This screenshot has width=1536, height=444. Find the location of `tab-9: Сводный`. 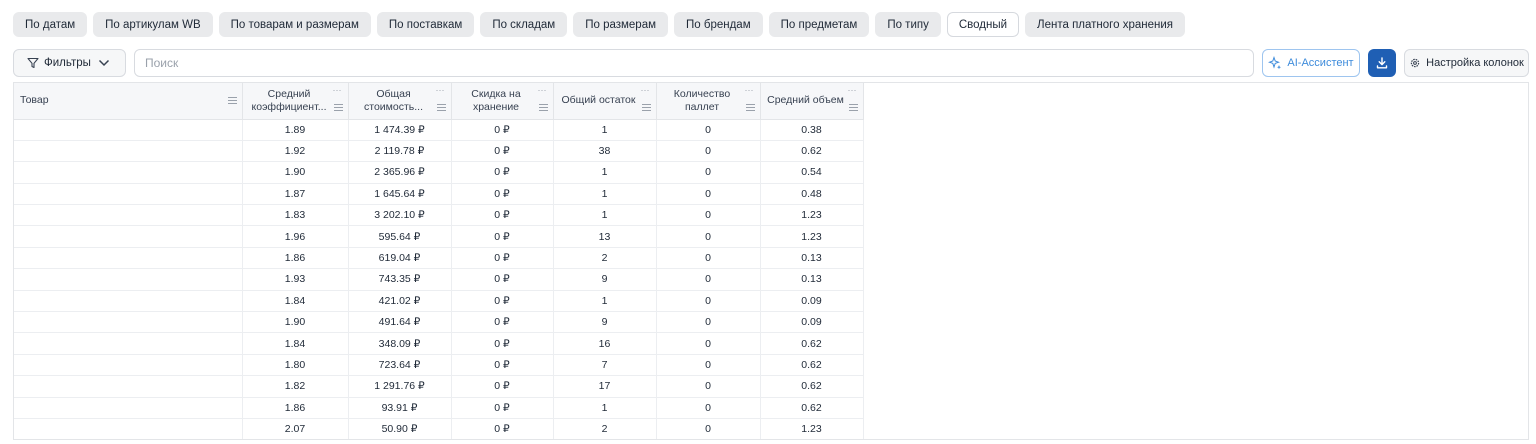

tab-9: Сводный is located at coordinates (983, 24).